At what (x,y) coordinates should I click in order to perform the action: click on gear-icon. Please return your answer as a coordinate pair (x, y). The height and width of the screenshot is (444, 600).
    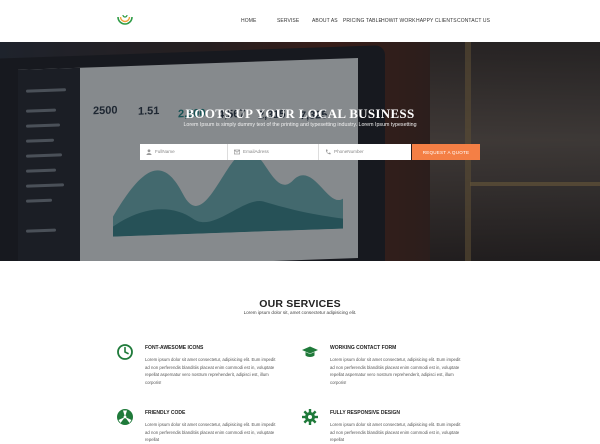
    Looking at the image, I should click on (310, 417).